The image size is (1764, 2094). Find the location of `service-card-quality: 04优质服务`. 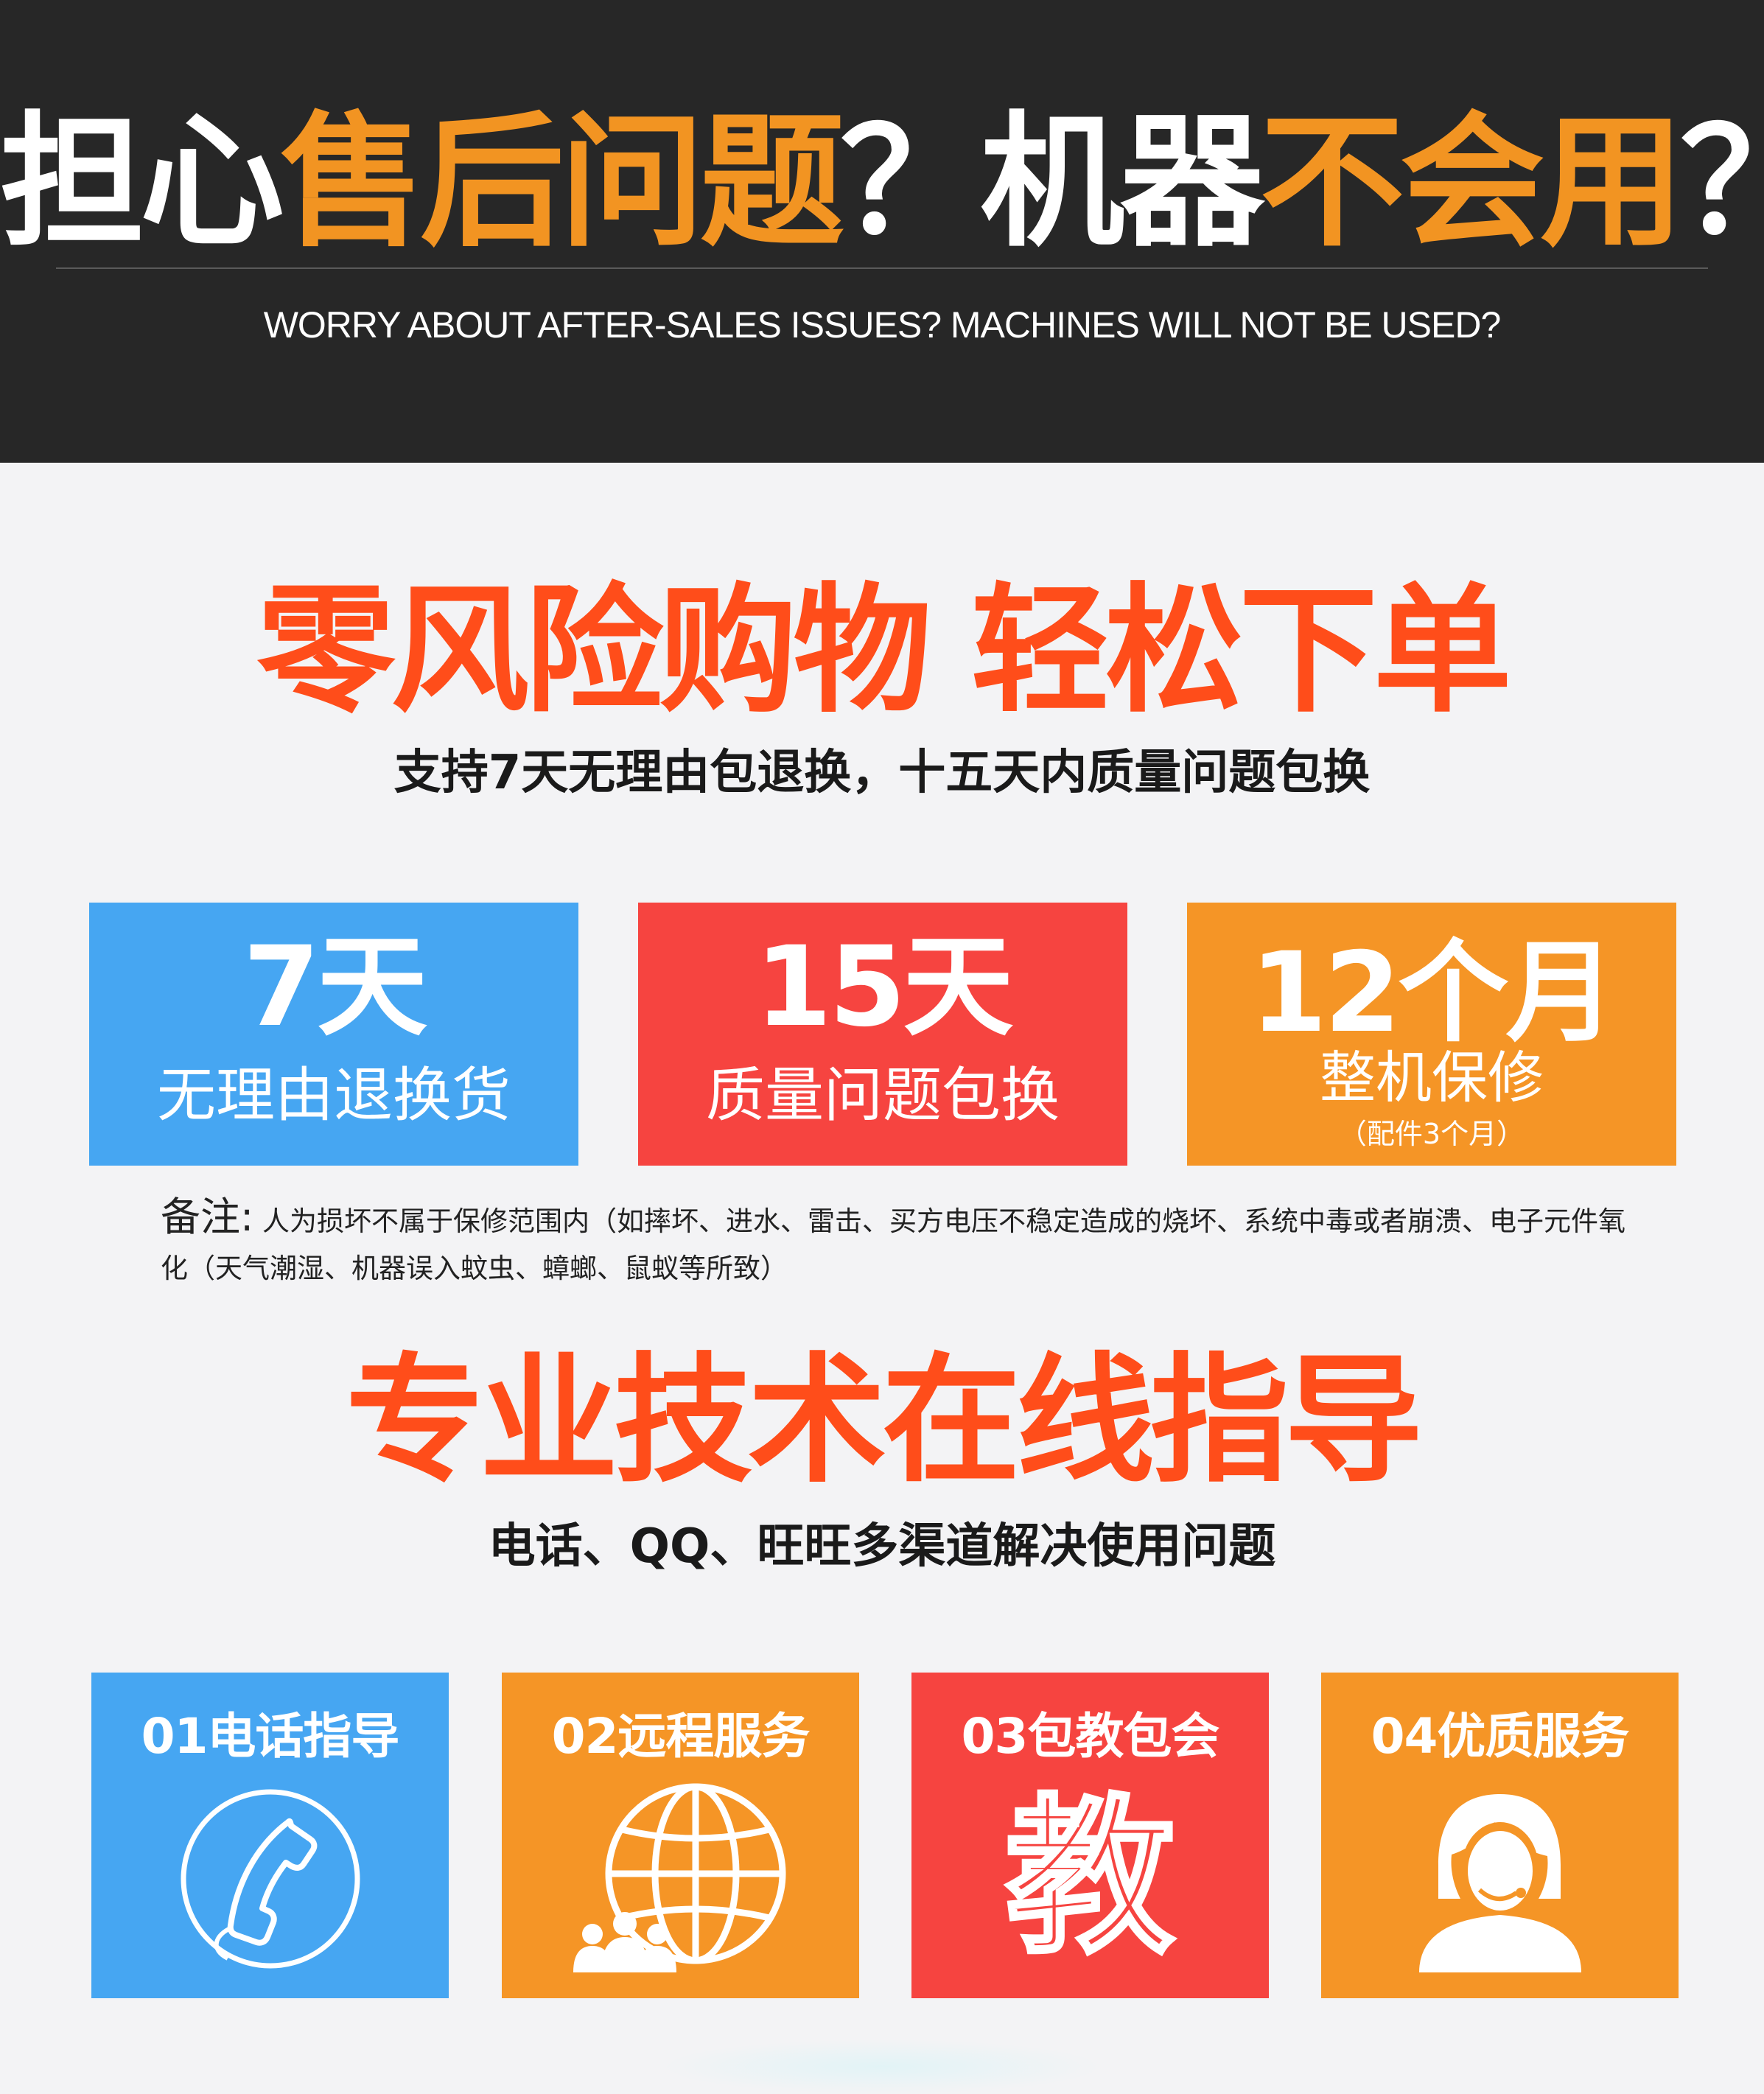

service-card-quality: 04优质服务 is located at coordinates (1500, 1835).